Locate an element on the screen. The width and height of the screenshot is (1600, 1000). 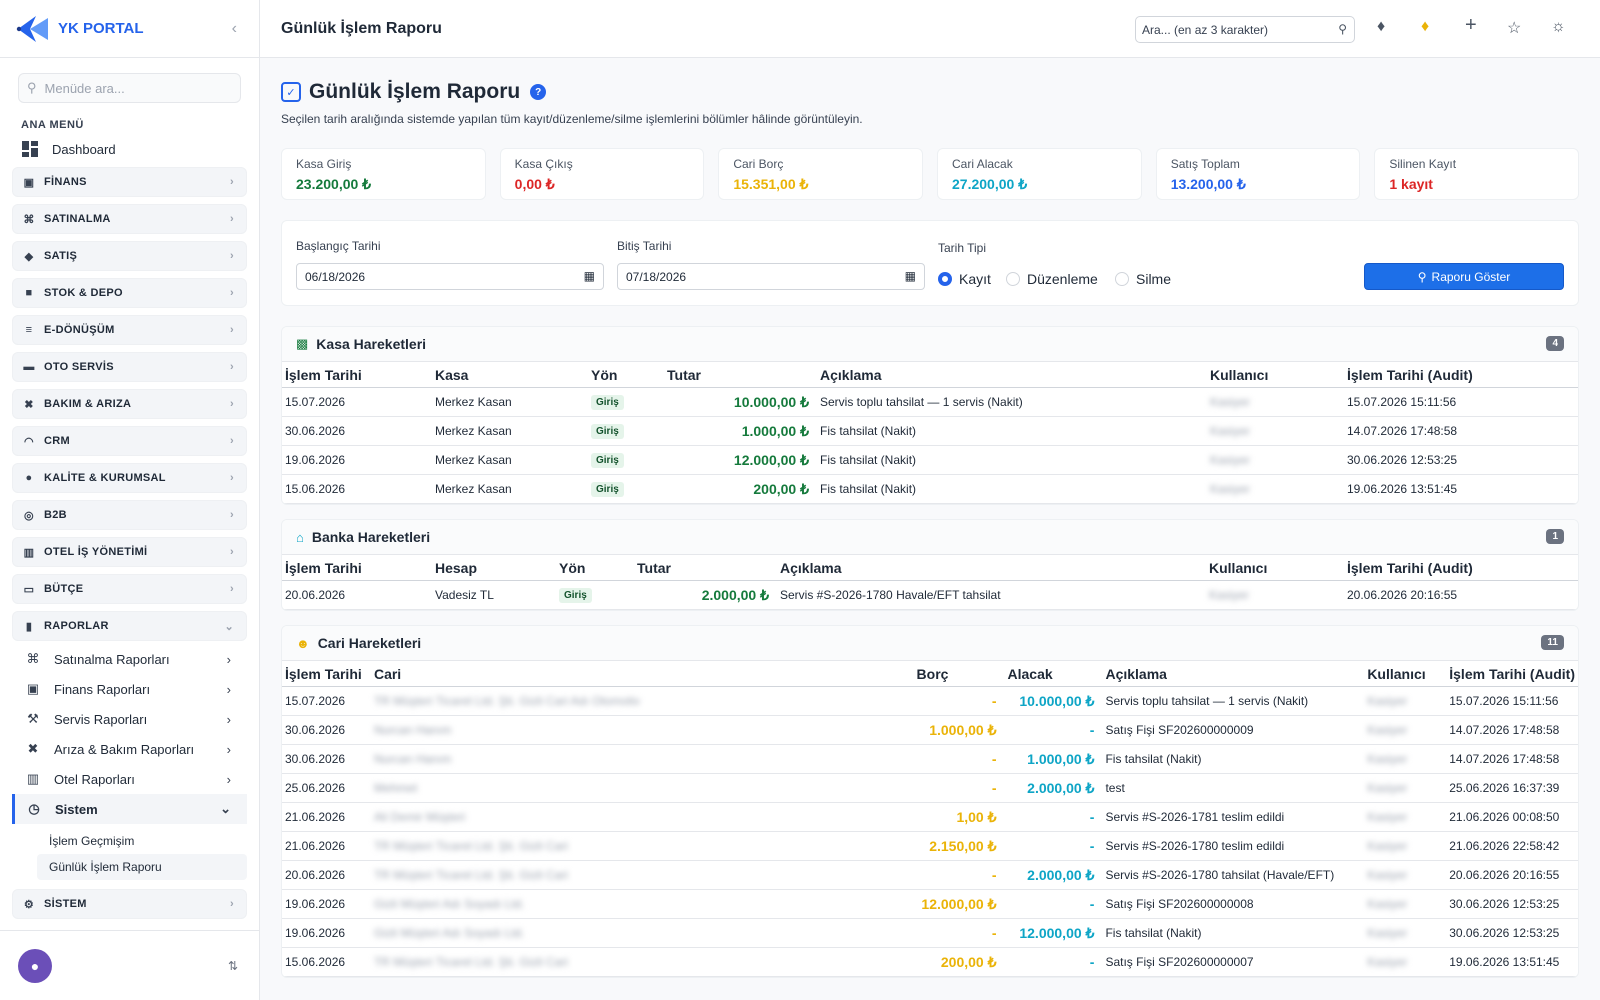
column-header: Borç is located at coordinates (959, 673).